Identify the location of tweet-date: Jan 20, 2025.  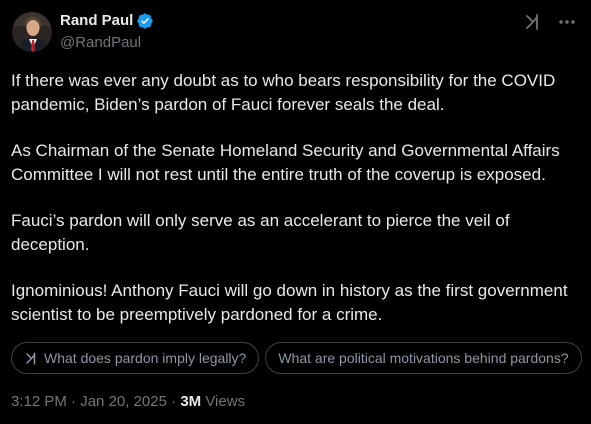
(123, 401).